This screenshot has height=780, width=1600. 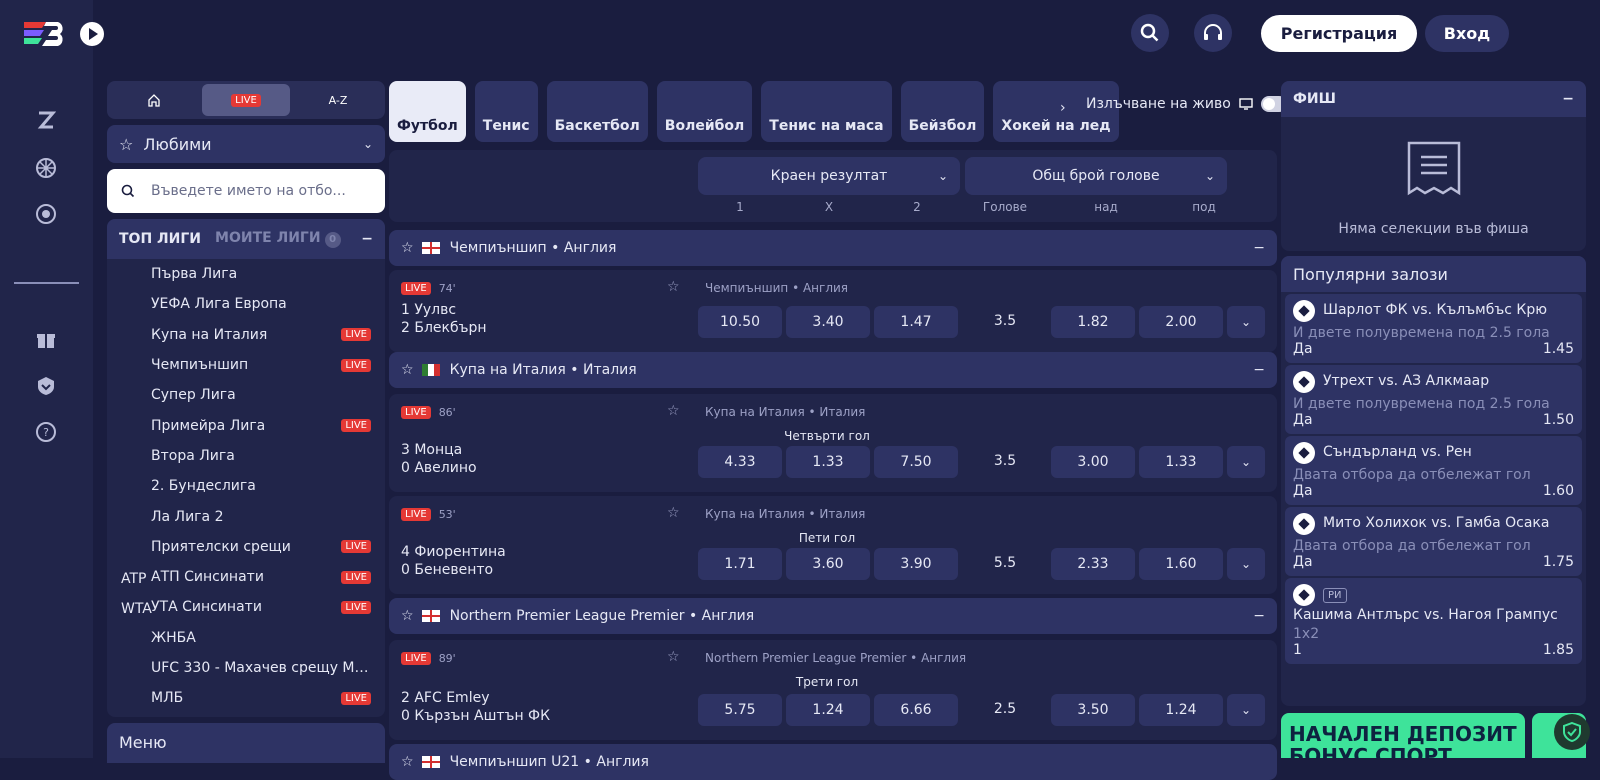 I want to click on live-stream-toggle: Излъчване на живо, so click(x=1186, y=104).